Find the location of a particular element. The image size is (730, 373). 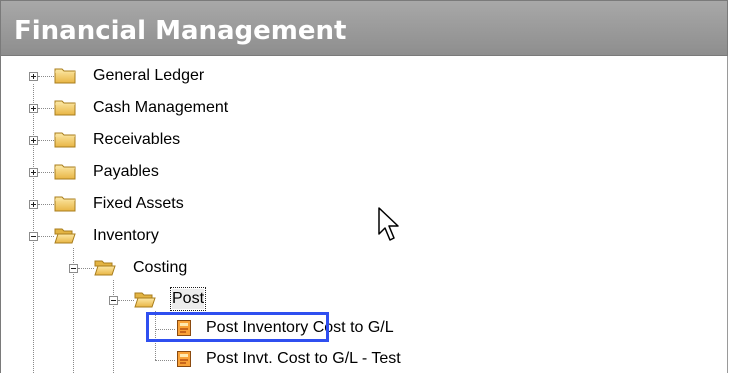

report-icon is located at coordinates (184, 359).